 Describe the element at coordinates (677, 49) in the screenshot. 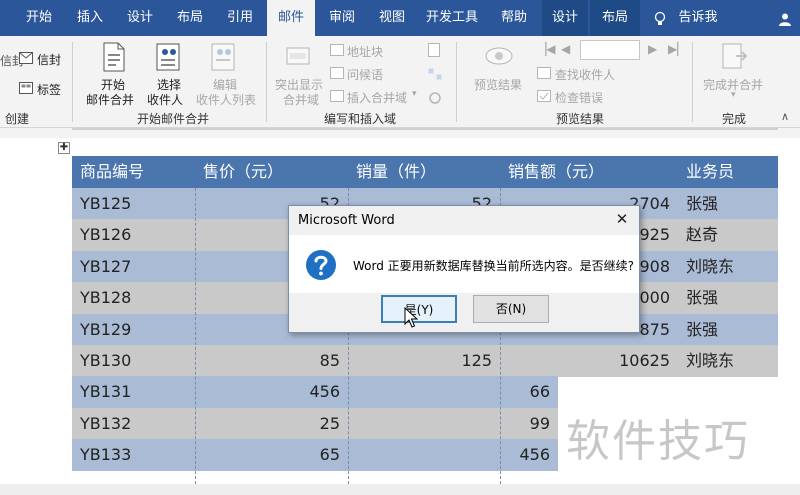

I see `last-record-icon: ▶▏` at that location.